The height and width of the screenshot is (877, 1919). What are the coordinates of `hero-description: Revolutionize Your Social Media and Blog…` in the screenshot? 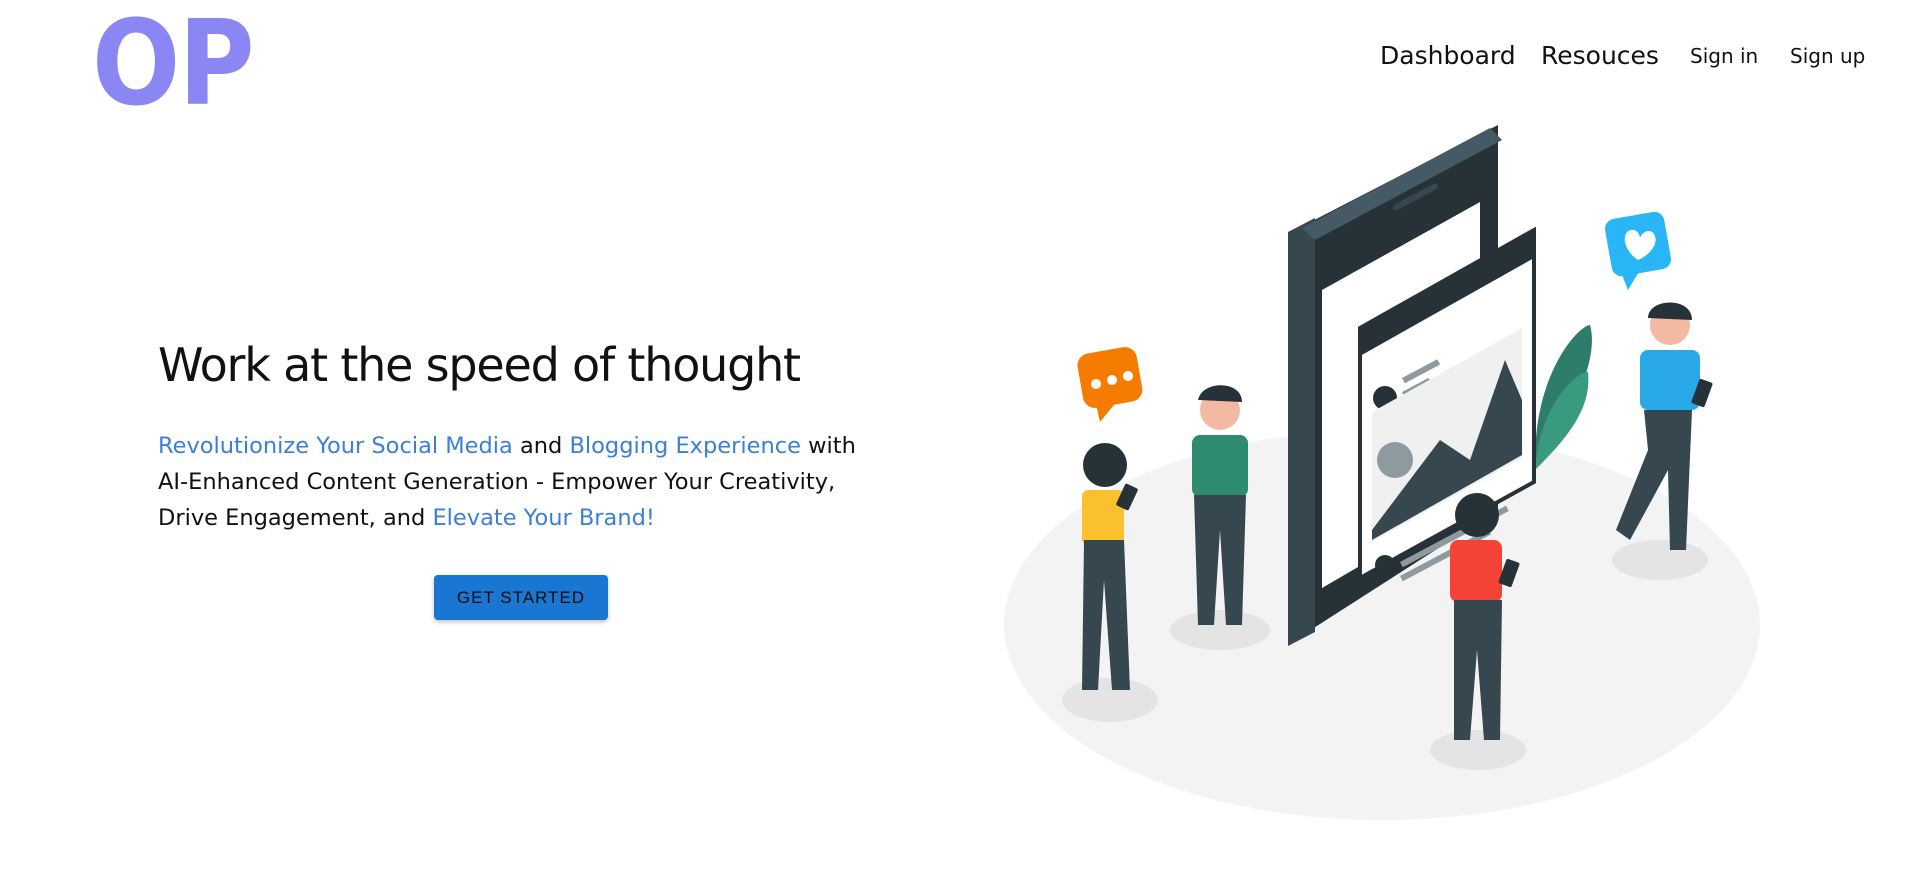 It's located at (508, 482).